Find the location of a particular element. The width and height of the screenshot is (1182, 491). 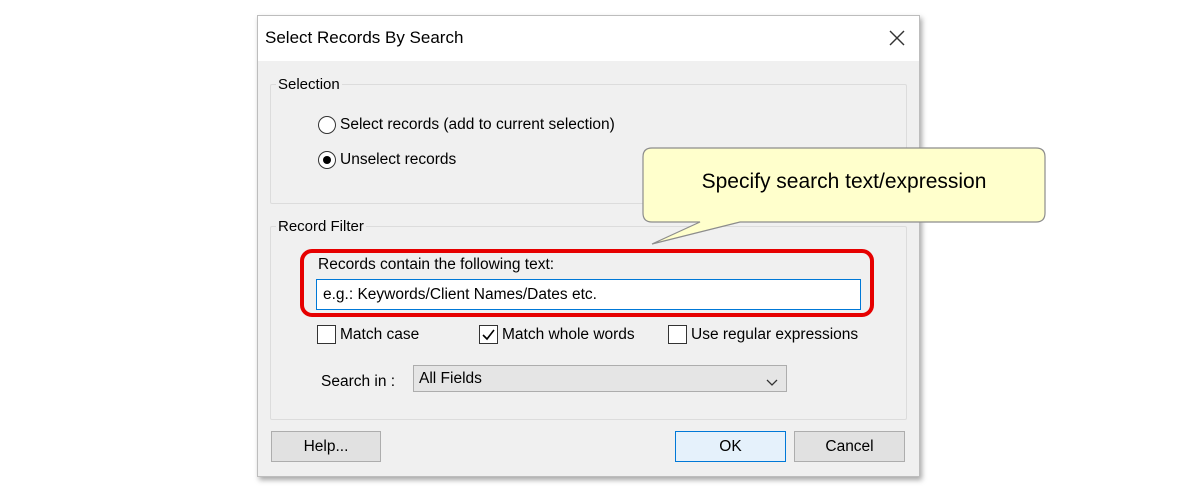

use-regex-label: Use regular expressions is located at coordinates (775, 334).